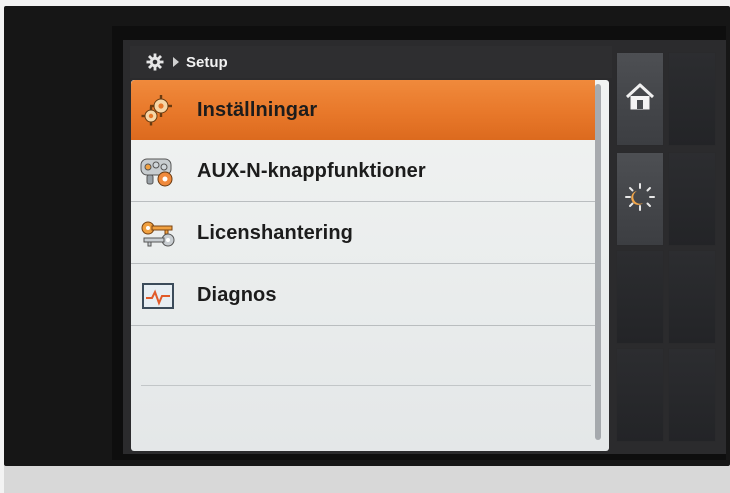  I want to click on menu-item-label: Licenshantering, so click(275, 233).